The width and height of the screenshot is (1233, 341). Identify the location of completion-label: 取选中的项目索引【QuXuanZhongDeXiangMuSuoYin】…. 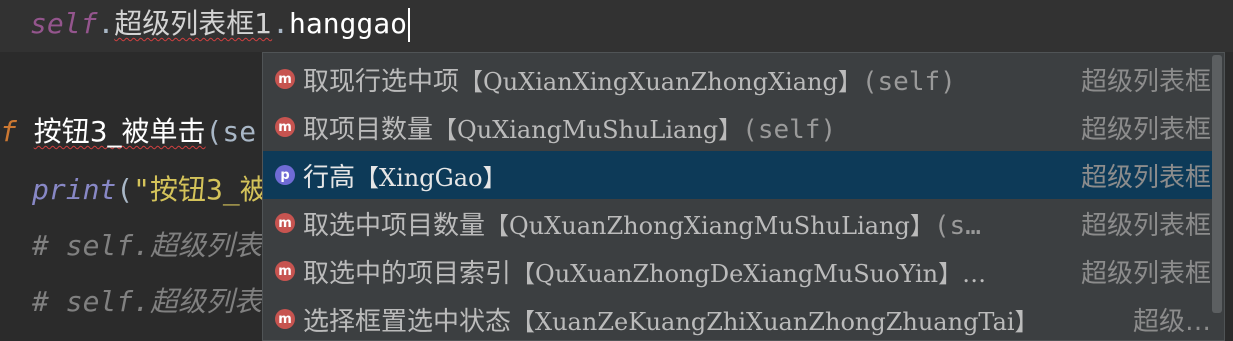
(645, 273).